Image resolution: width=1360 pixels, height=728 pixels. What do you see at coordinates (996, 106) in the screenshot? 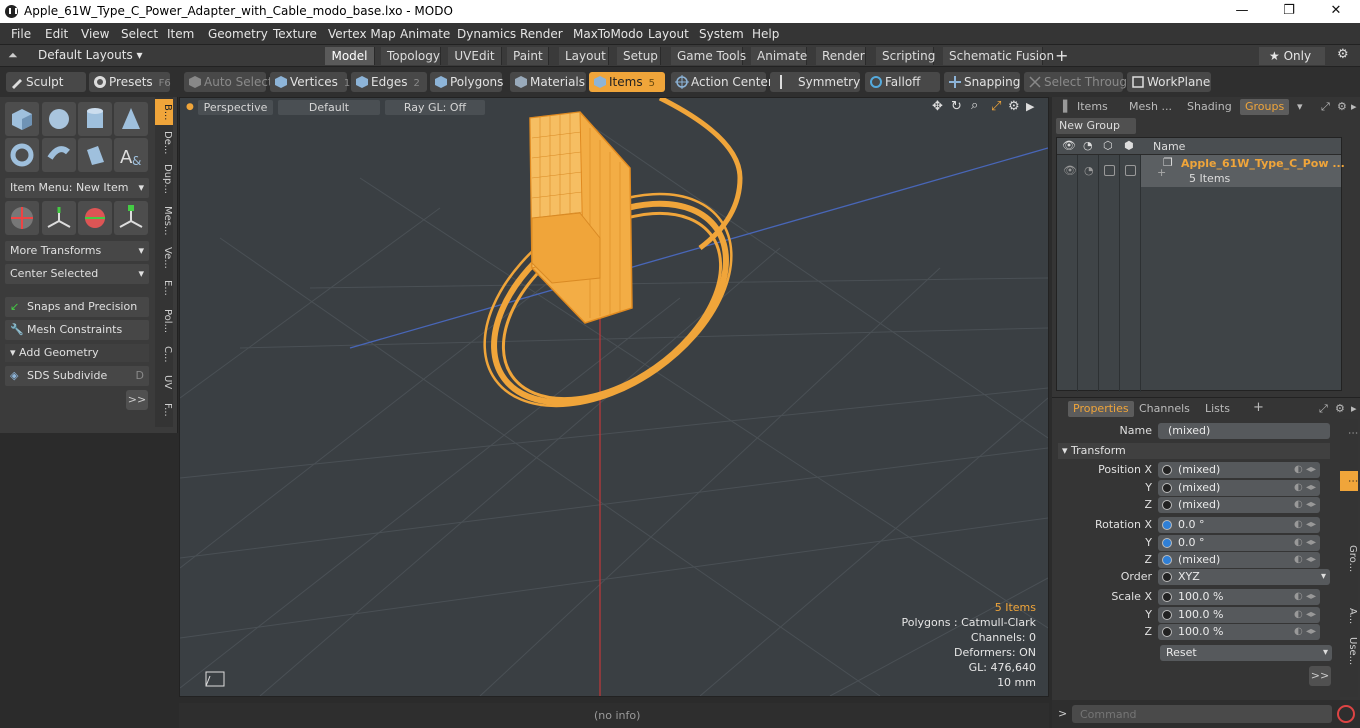
I see `fit-view-icon: ⤢` at bounding box center [996, 106].